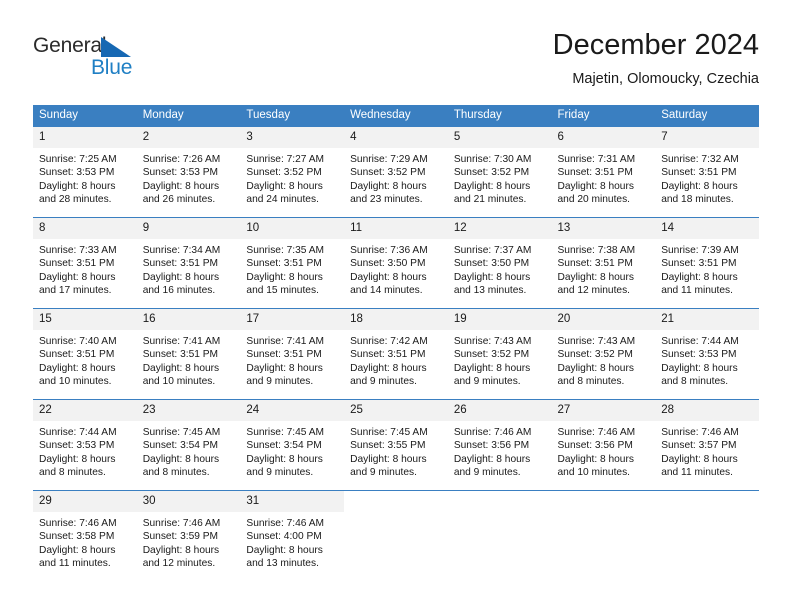  I want to click on sunrise-text: Sunrise: 7:27 AM, so click(285, 159).